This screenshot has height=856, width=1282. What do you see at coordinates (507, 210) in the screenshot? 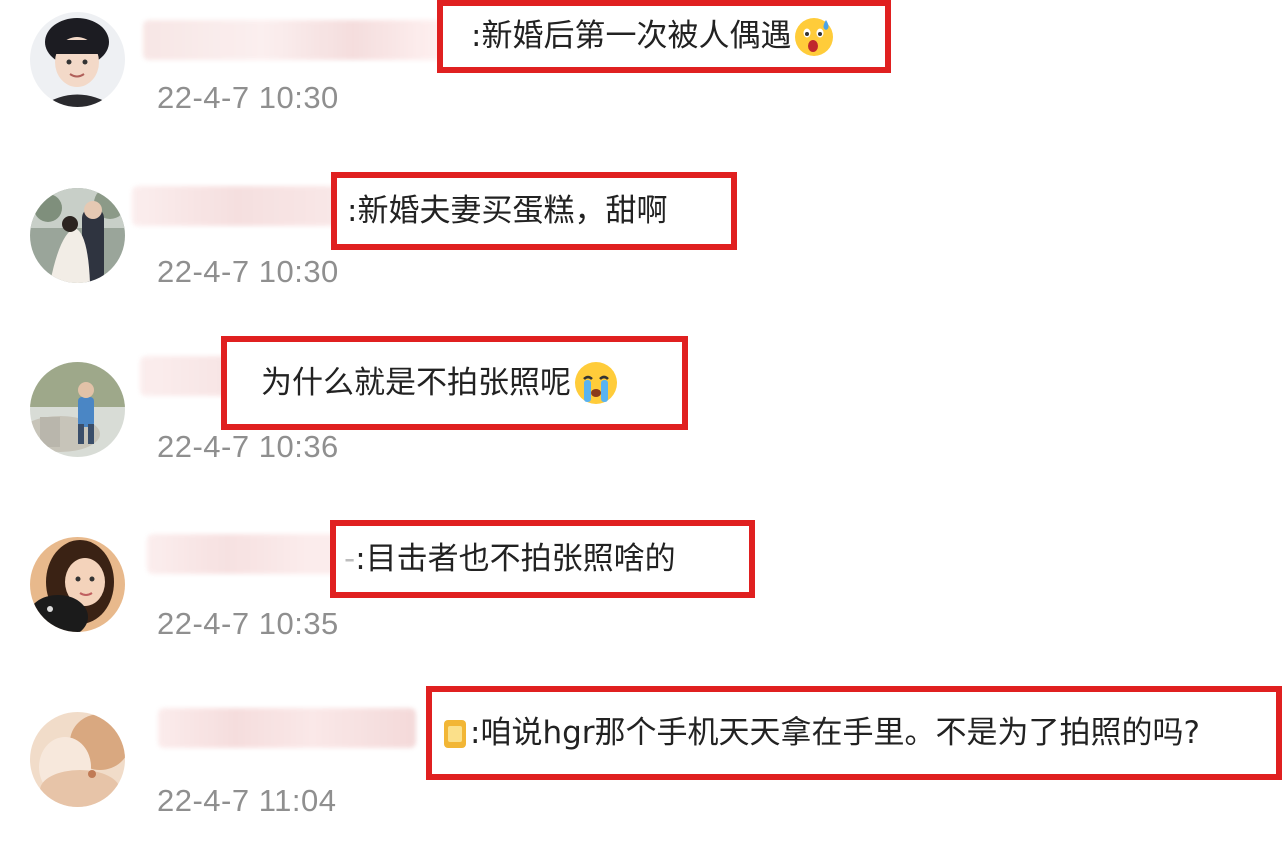
I see `comment-text: :新婚夫妻买蛋糕，甜啊` at bounding box center [507, 210].